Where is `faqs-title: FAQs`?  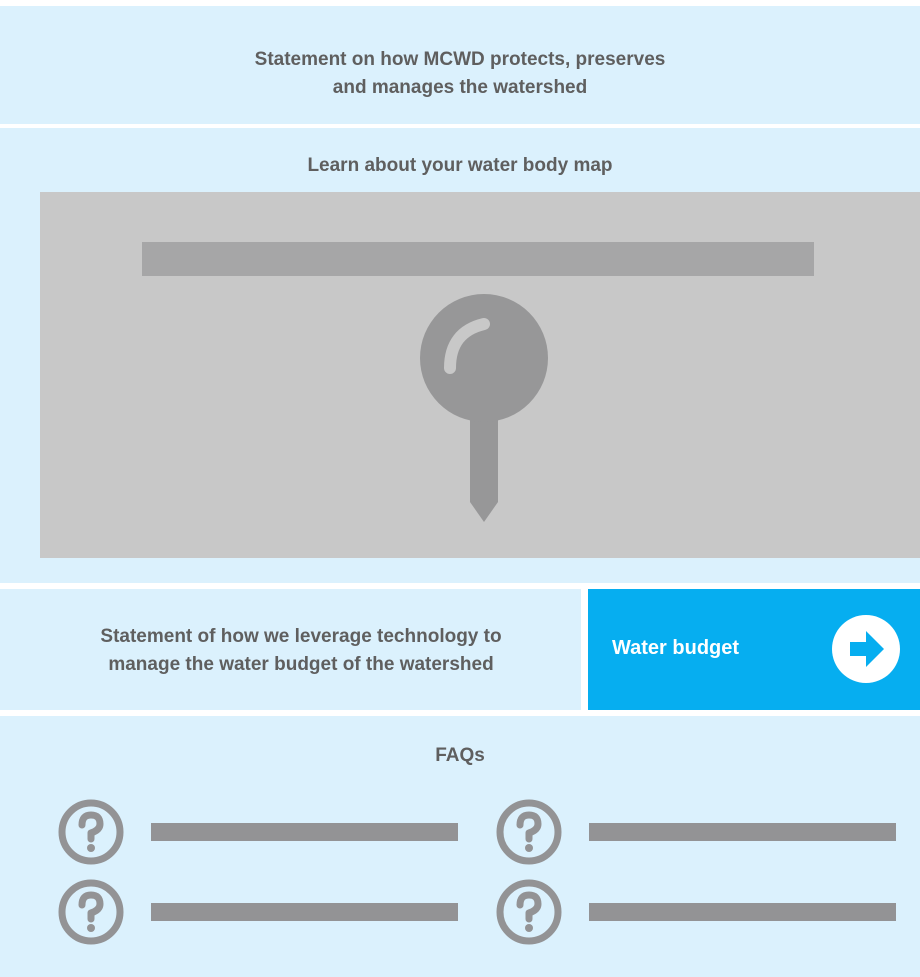 faqs-title: FAQs is located at coordinates (460, 755).